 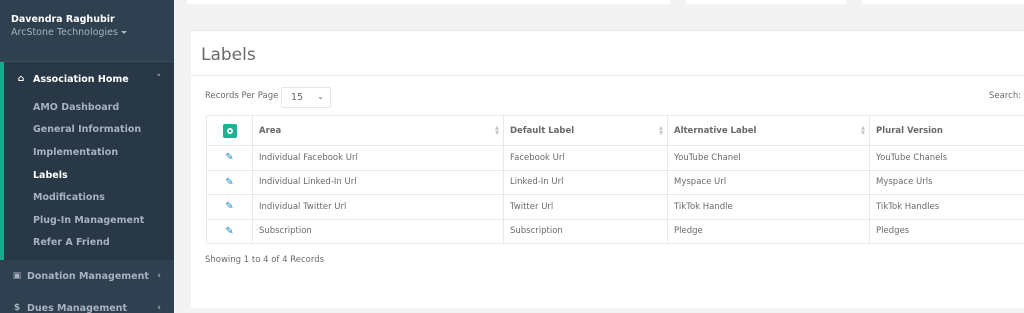 I want to click on sidebar-item-general-information: General Information, so click(x=89, y=130).